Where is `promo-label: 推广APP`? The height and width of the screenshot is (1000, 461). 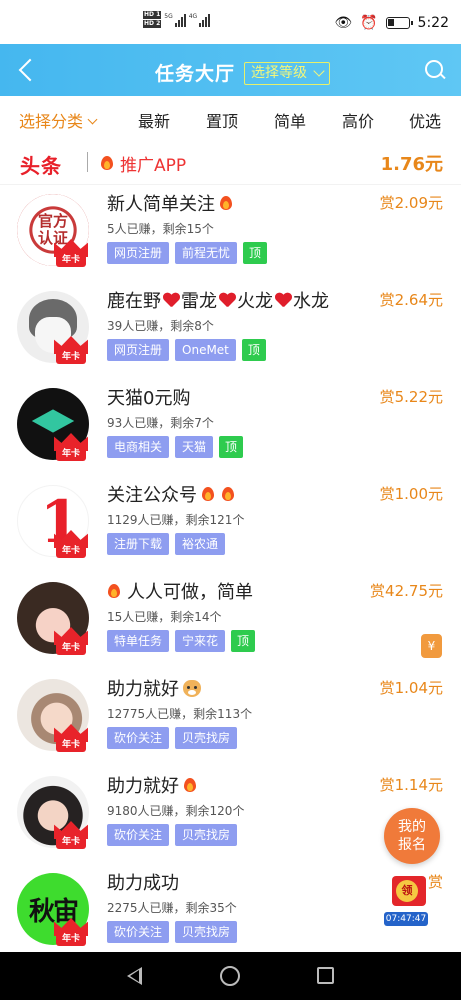
promo-label: 推广APP is located at coordinates (153, 166).